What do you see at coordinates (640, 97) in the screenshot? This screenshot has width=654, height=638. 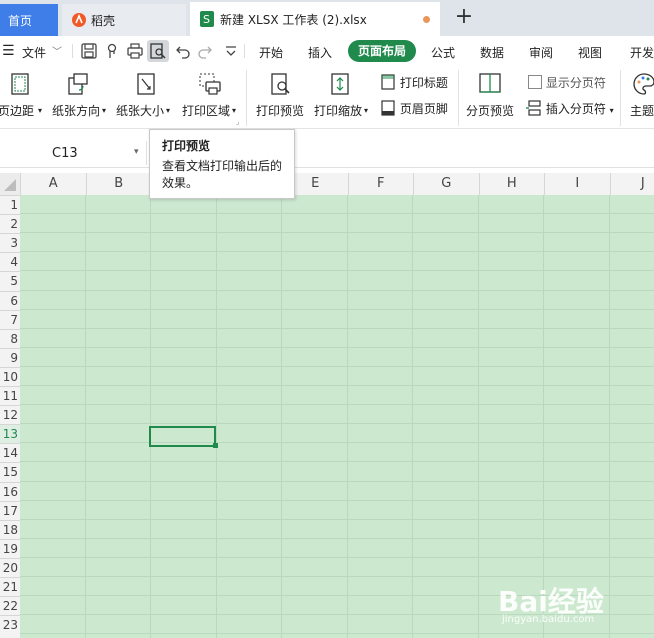 I see `theme-button: 主题` at bounding box center [640, 97].